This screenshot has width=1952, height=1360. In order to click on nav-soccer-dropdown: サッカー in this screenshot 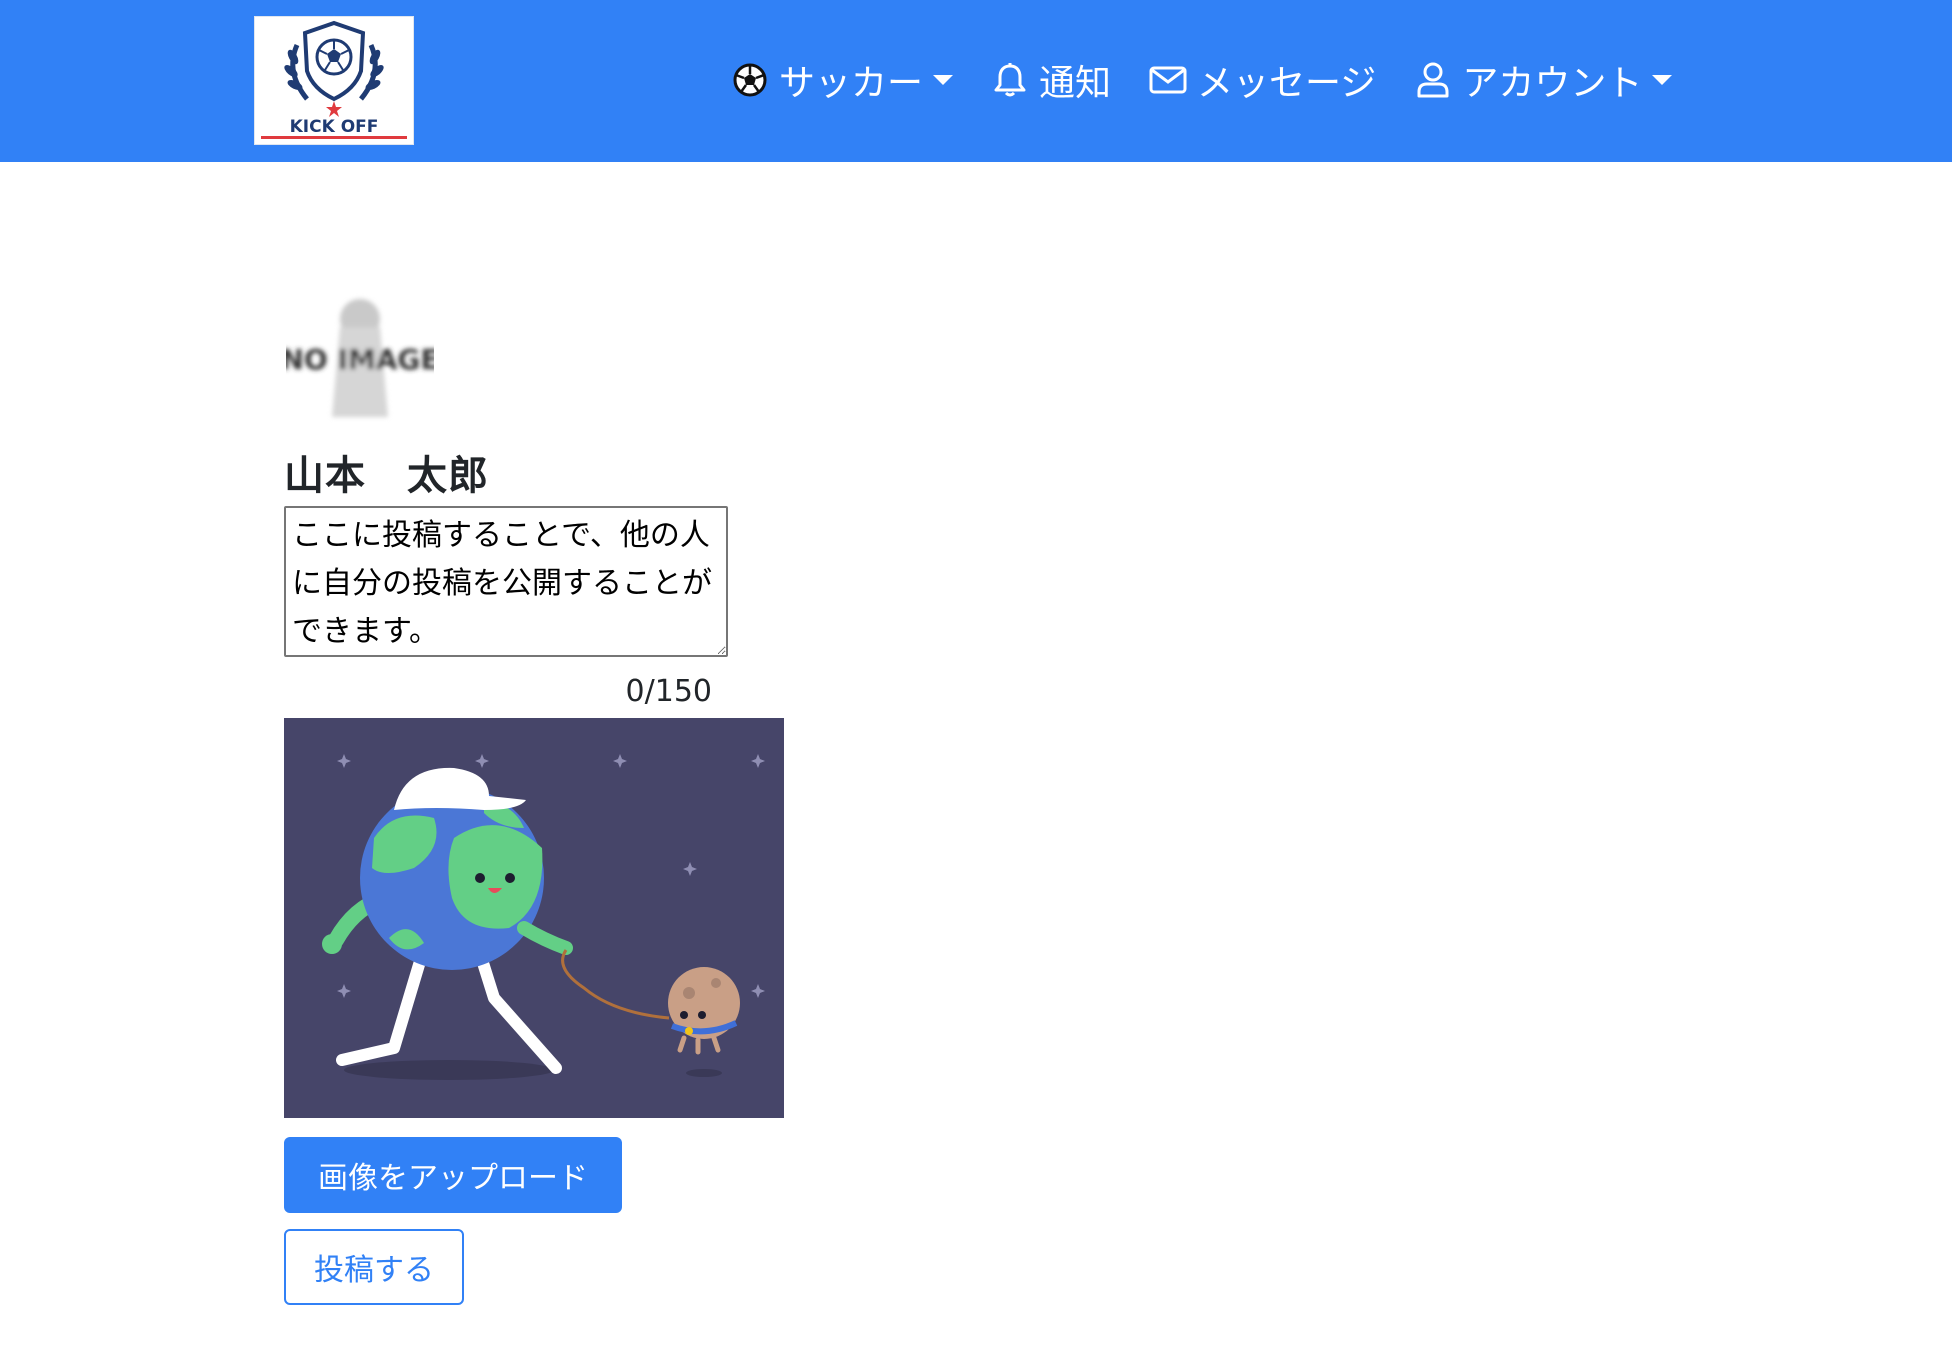, I will do `click(842, 80)`.